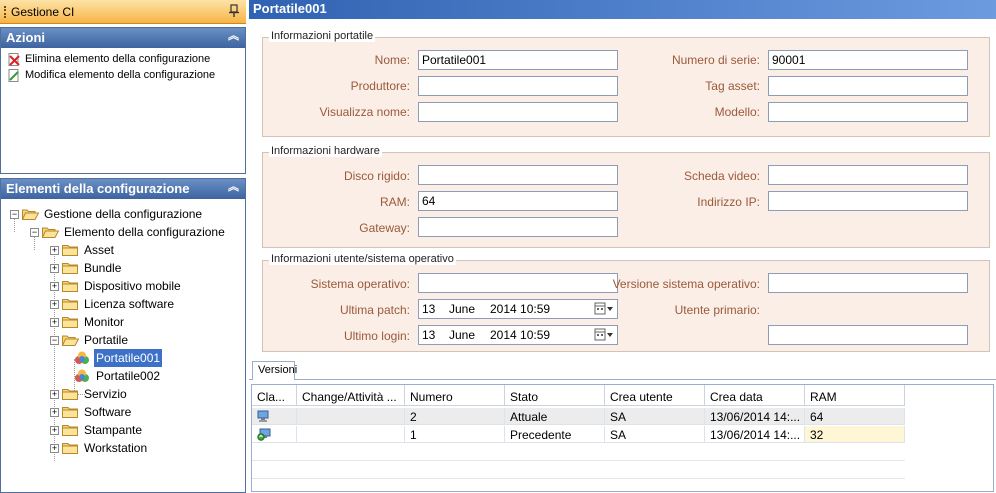 The width and height of the screenshot is (996, 493). Describe the element at coordinates (99, 250) in the screenshot. I see `tree-item-label: Asset` at that location.